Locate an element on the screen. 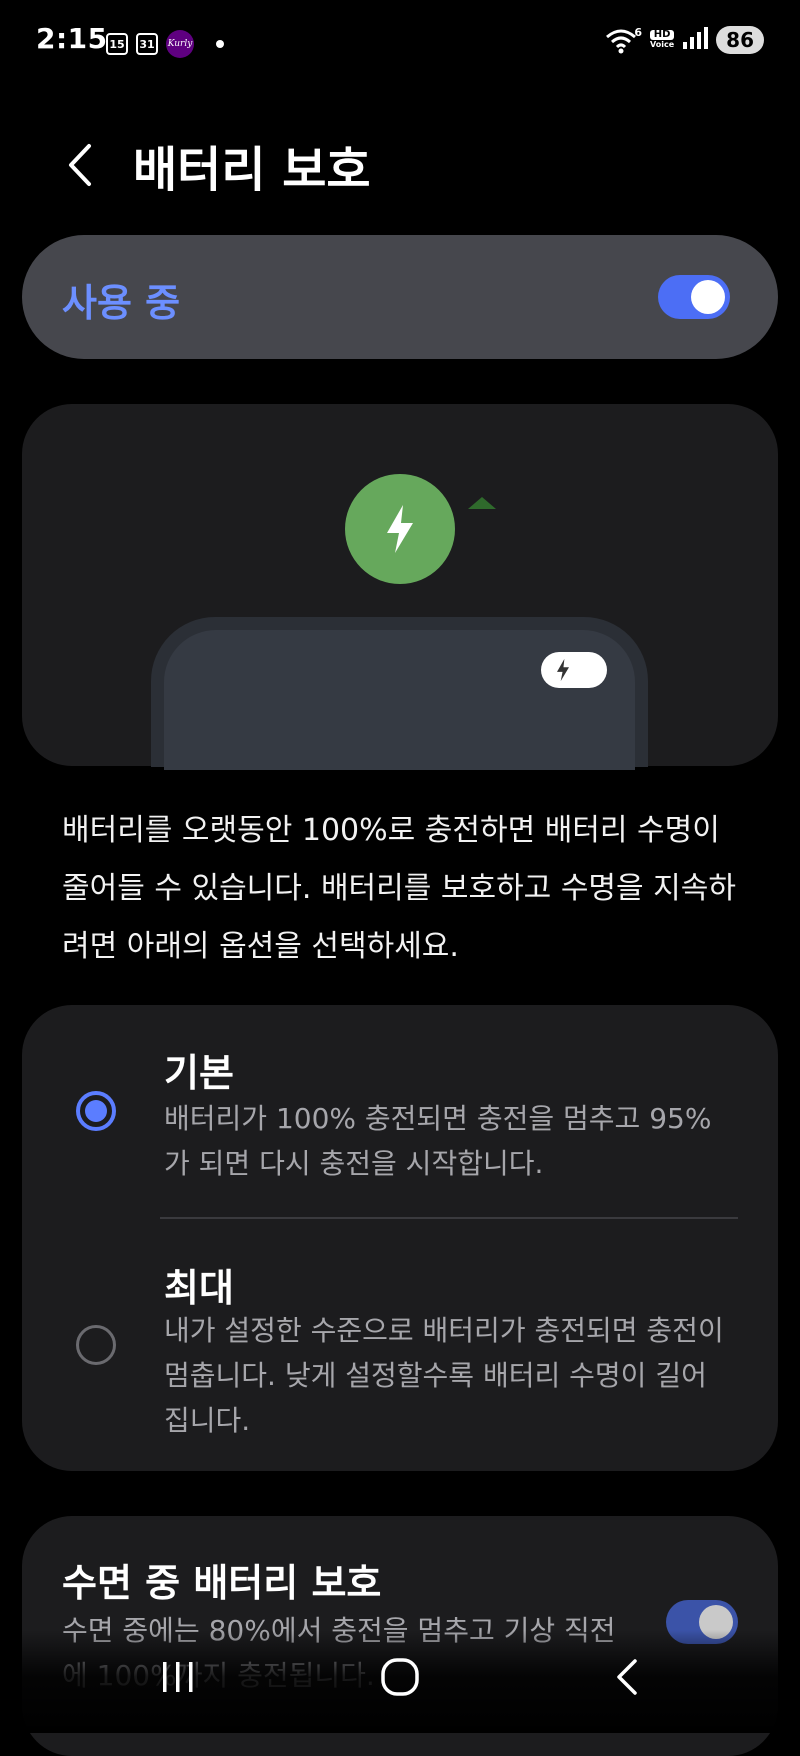  radio-selected-dot is located at coordinates (96, 1111).